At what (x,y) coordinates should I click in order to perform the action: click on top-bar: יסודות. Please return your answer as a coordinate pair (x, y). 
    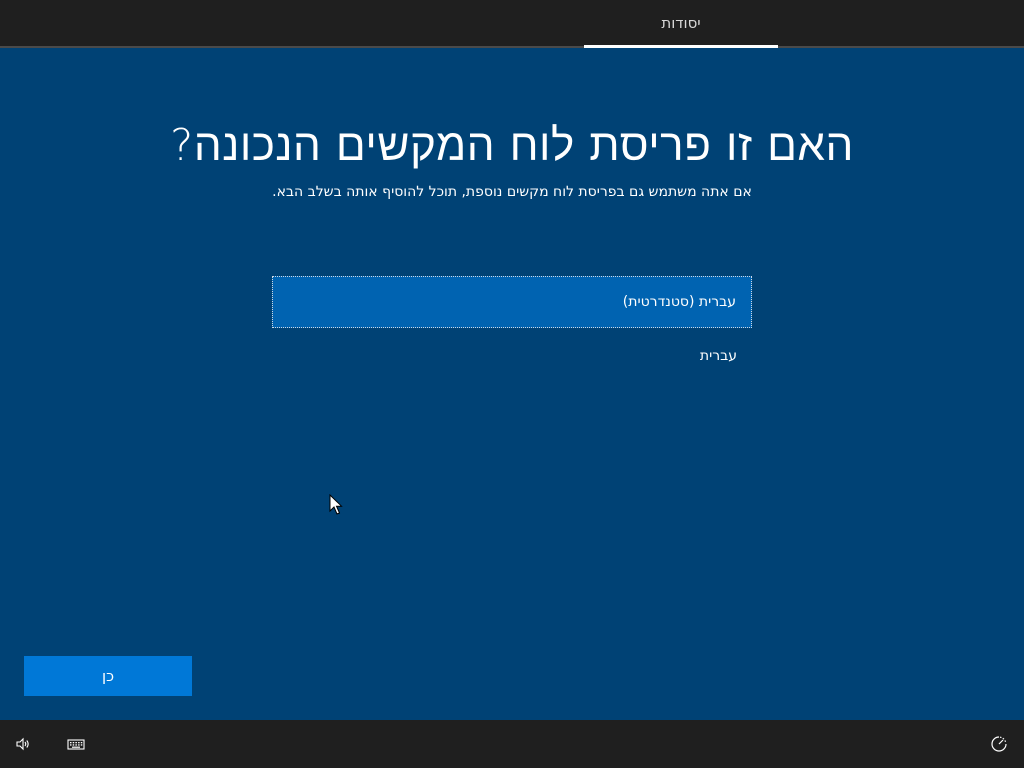
    Looking at the image, I should click on (512, 24).